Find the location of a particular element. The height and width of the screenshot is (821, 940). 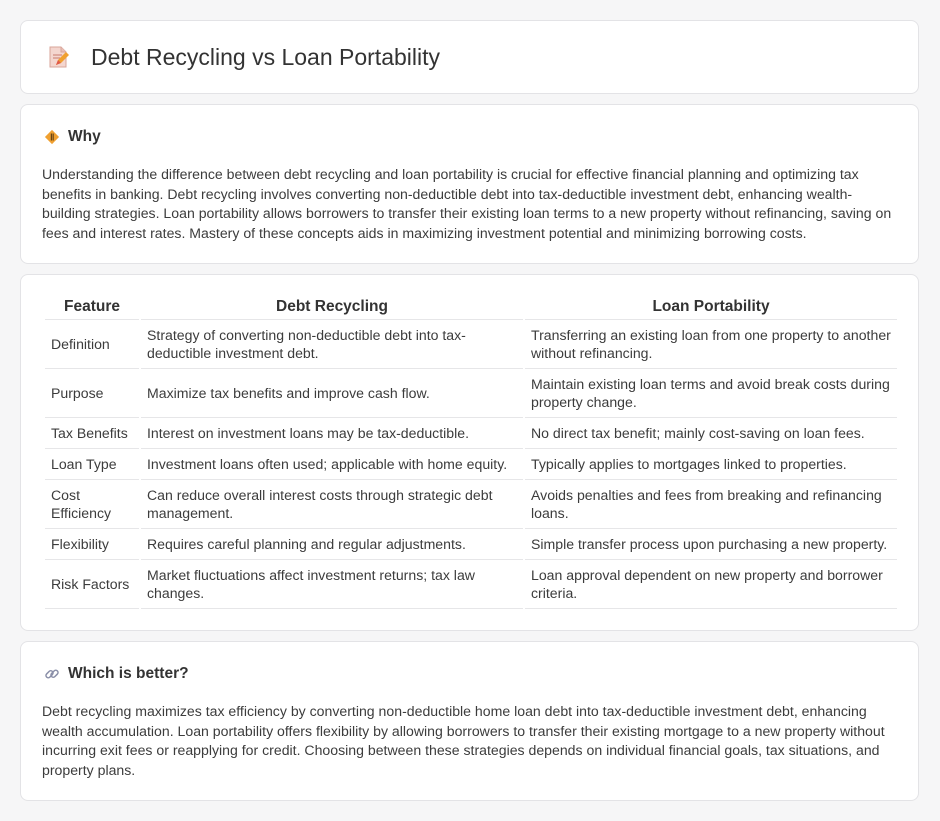

feature-cell: Flexibility is located at coordinates (92, 544).